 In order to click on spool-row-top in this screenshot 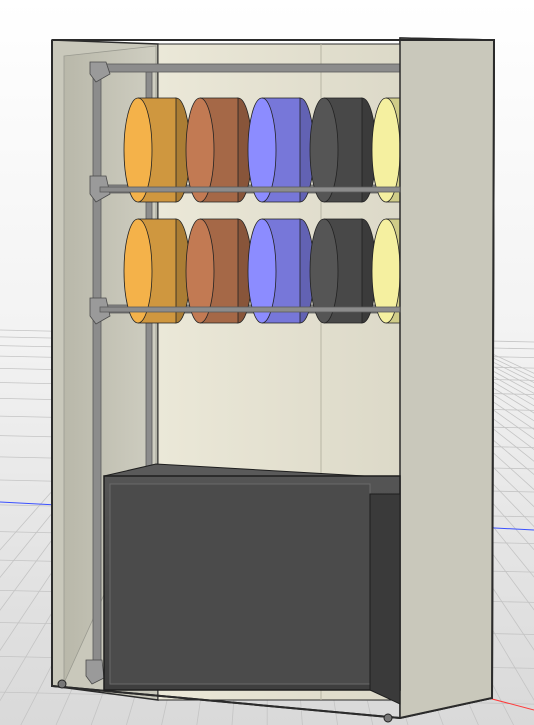, I will do `click(281, 150)`.